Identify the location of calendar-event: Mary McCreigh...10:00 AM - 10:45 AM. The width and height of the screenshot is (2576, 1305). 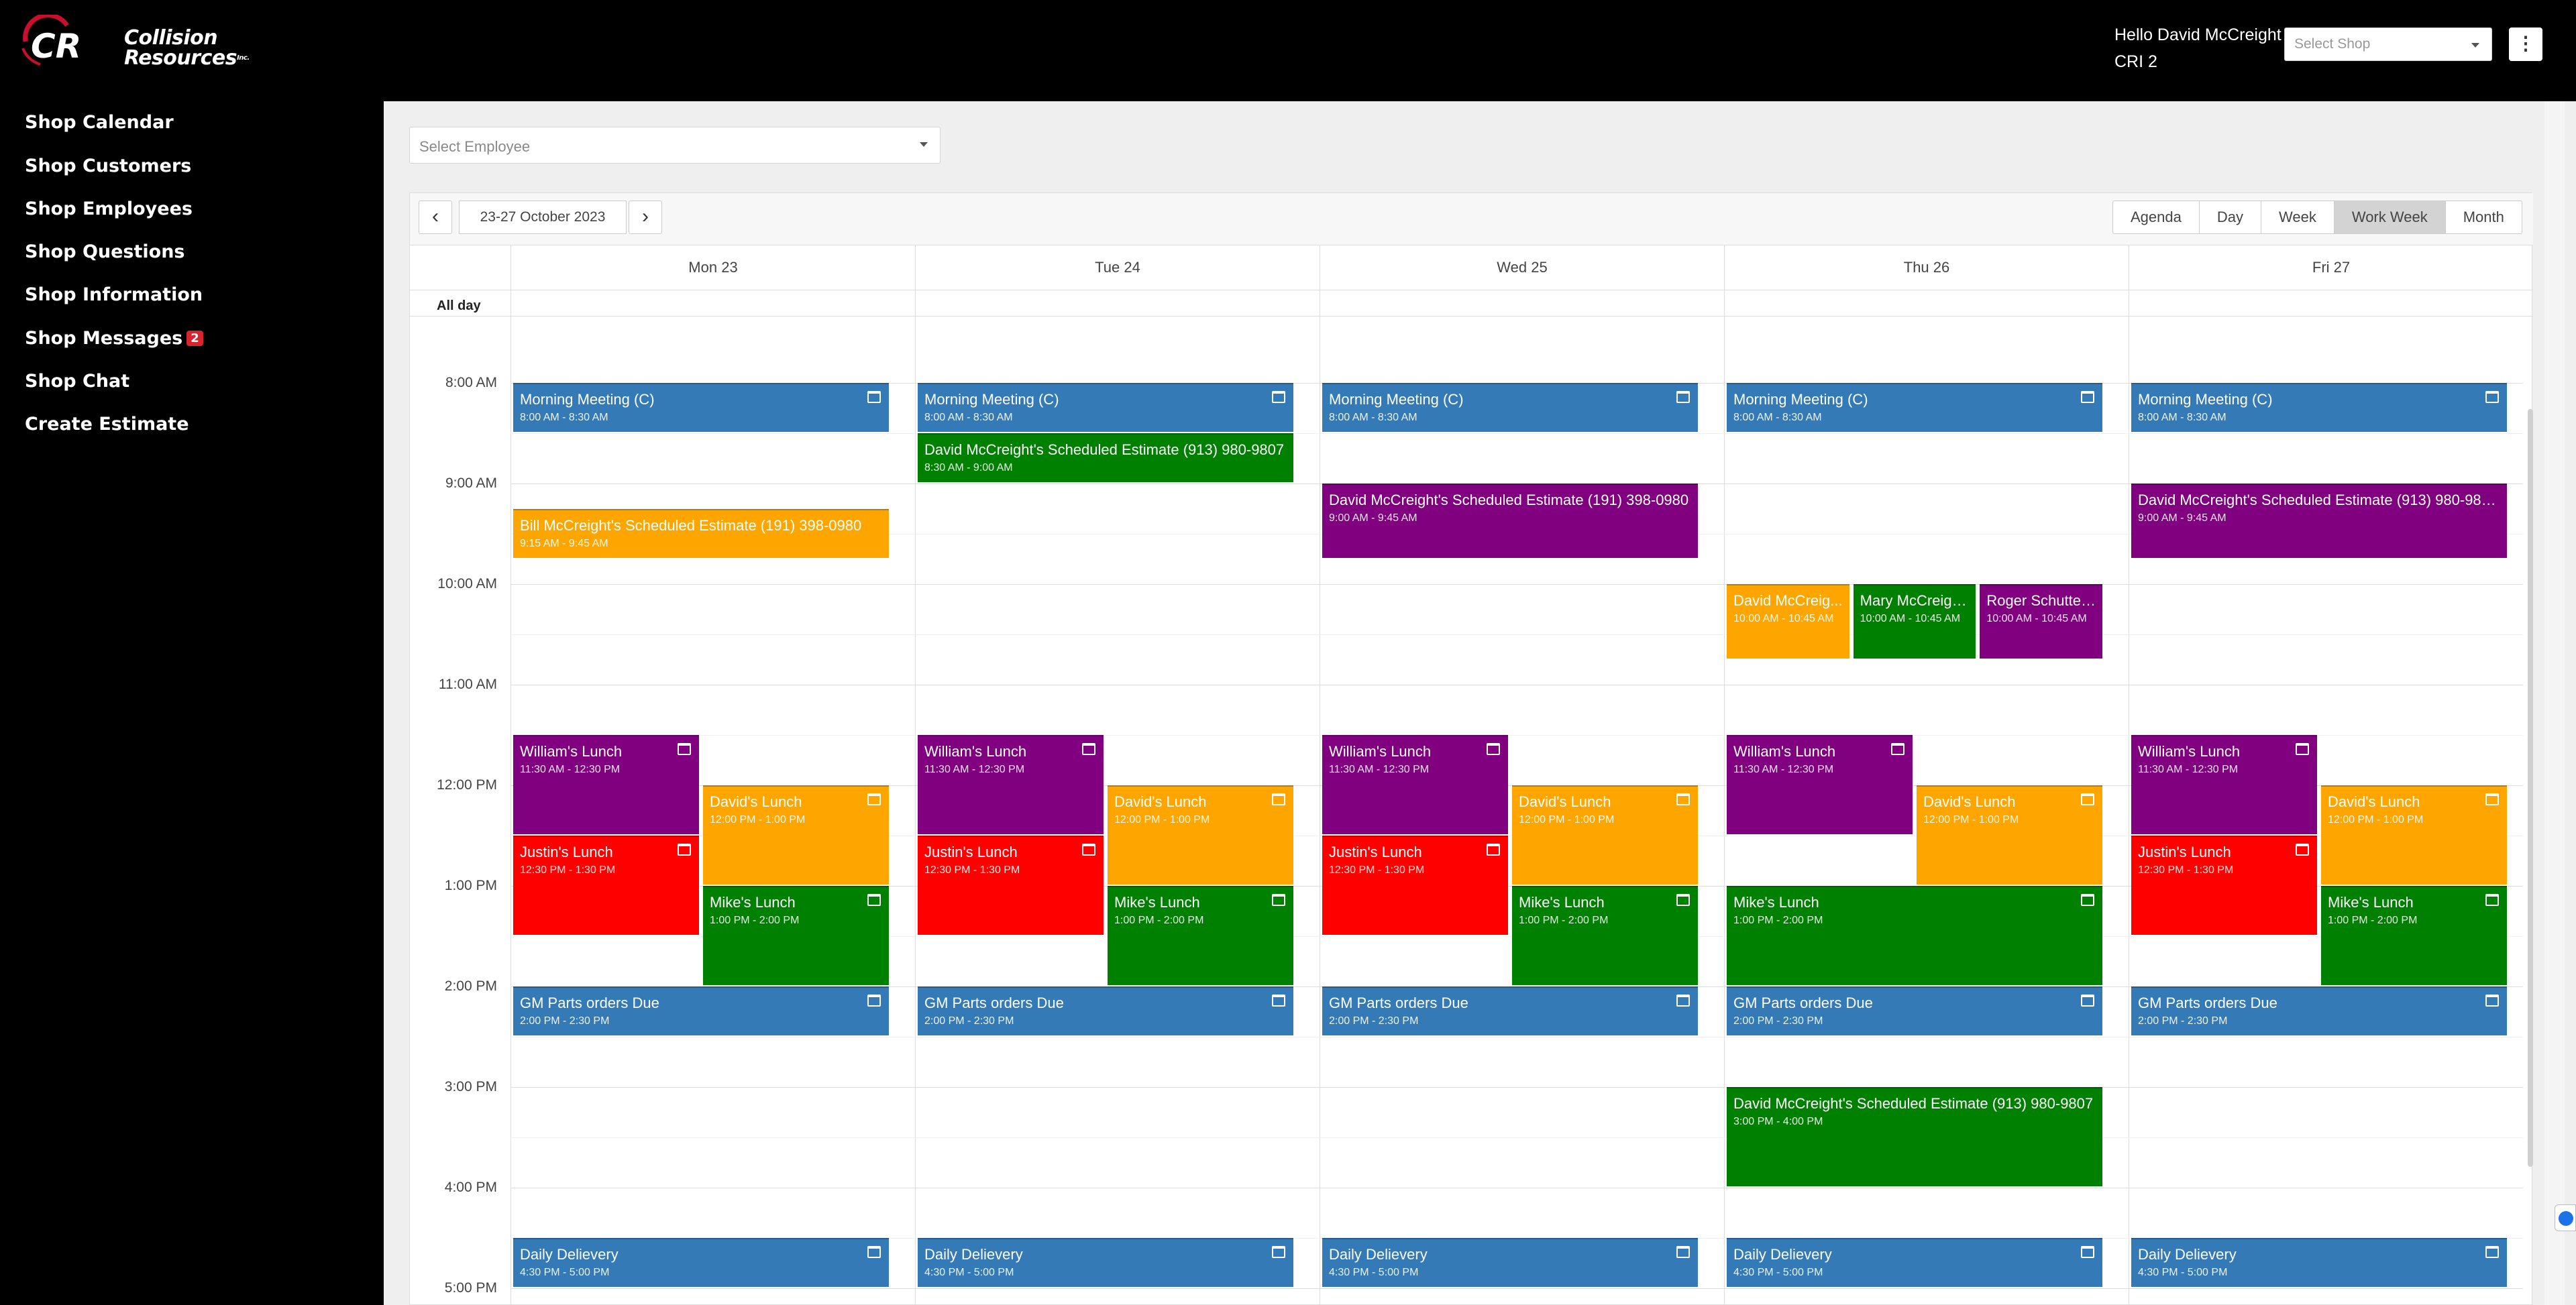
(1915, 621).